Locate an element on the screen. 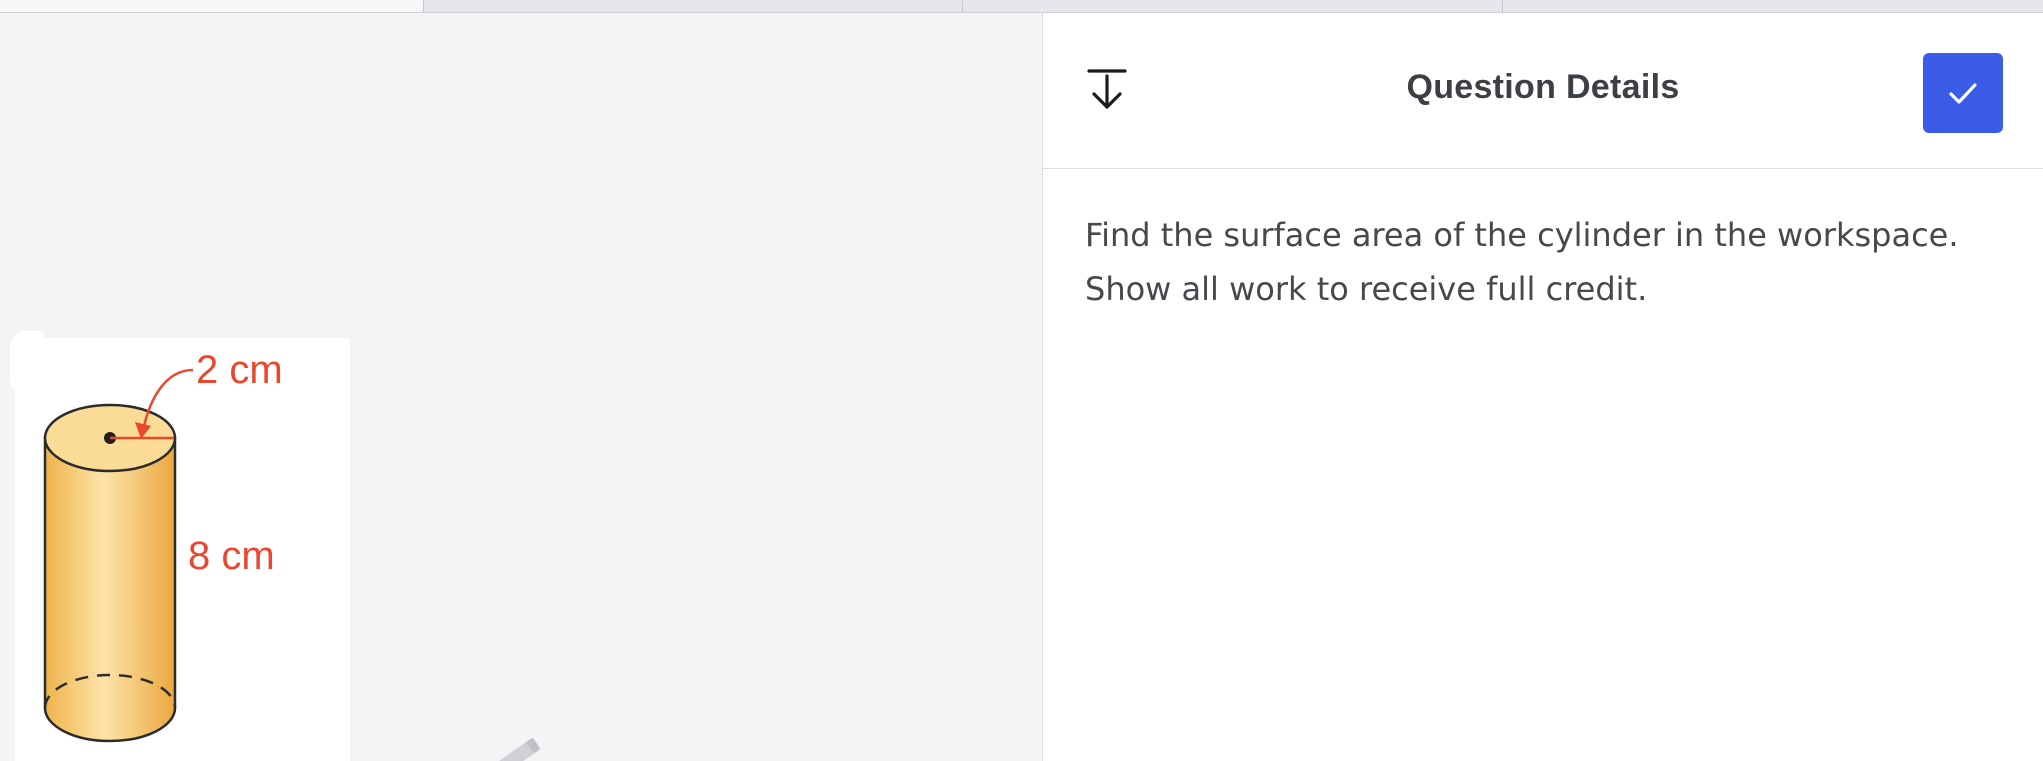 The image size is (2043, 761). question-line-2: Show all work to receive full credit. is located at coordinates (1366, 289).